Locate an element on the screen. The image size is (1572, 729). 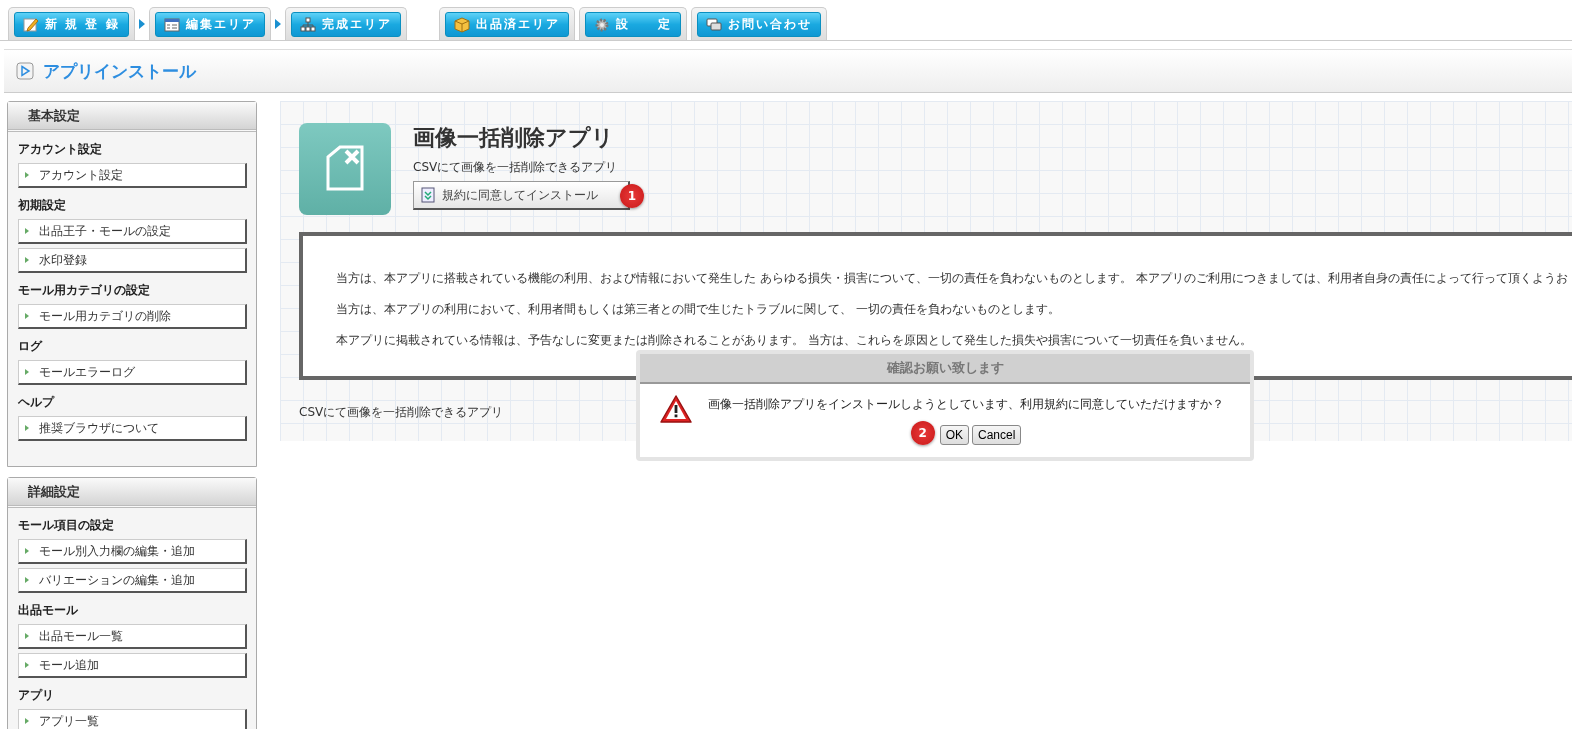
sidebar-link: 水印登録 is located at coordinates (132, 260).